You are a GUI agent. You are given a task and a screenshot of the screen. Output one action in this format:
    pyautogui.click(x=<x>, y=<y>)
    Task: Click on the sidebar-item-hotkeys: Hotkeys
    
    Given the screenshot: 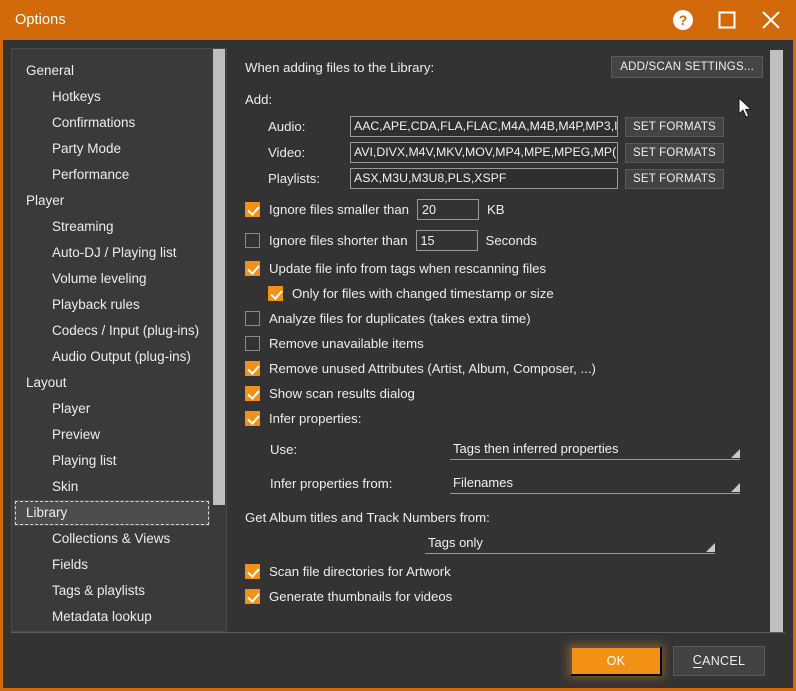 What is the action you would take?
    pyautogui.click(x=112, y=97)
    